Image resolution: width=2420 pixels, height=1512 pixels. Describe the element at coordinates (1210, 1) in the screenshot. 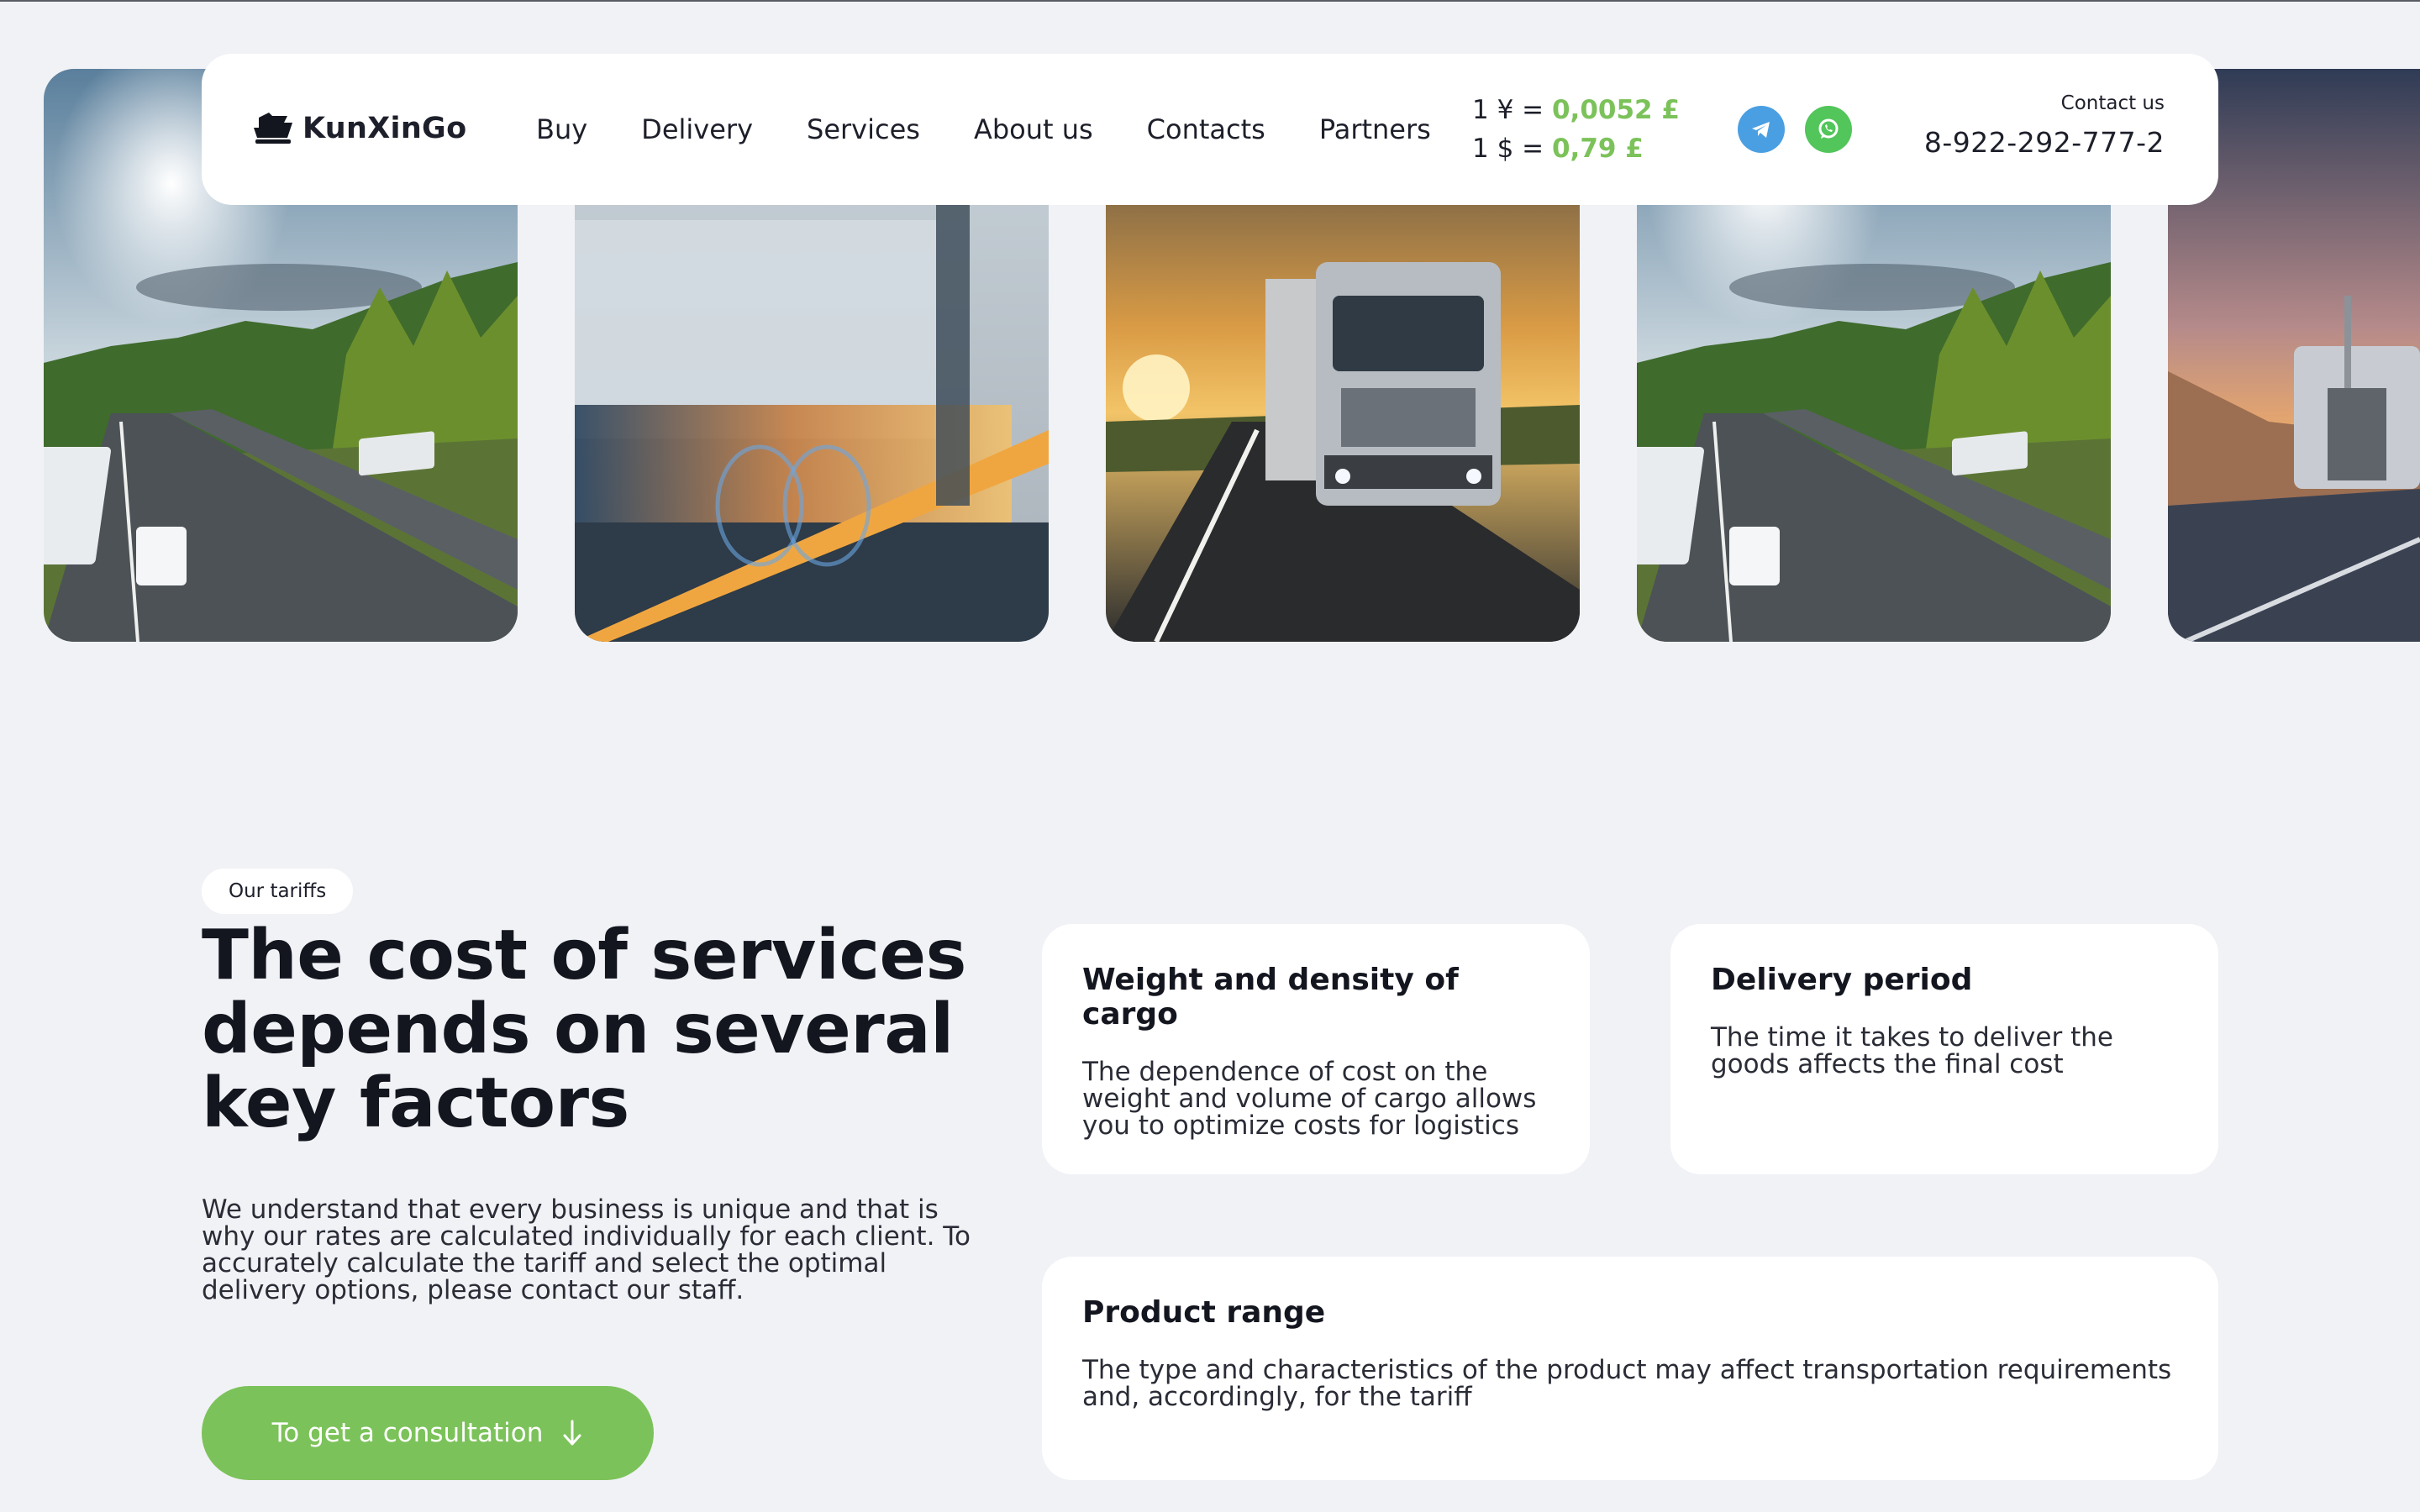

I see `top-rule` at that location.